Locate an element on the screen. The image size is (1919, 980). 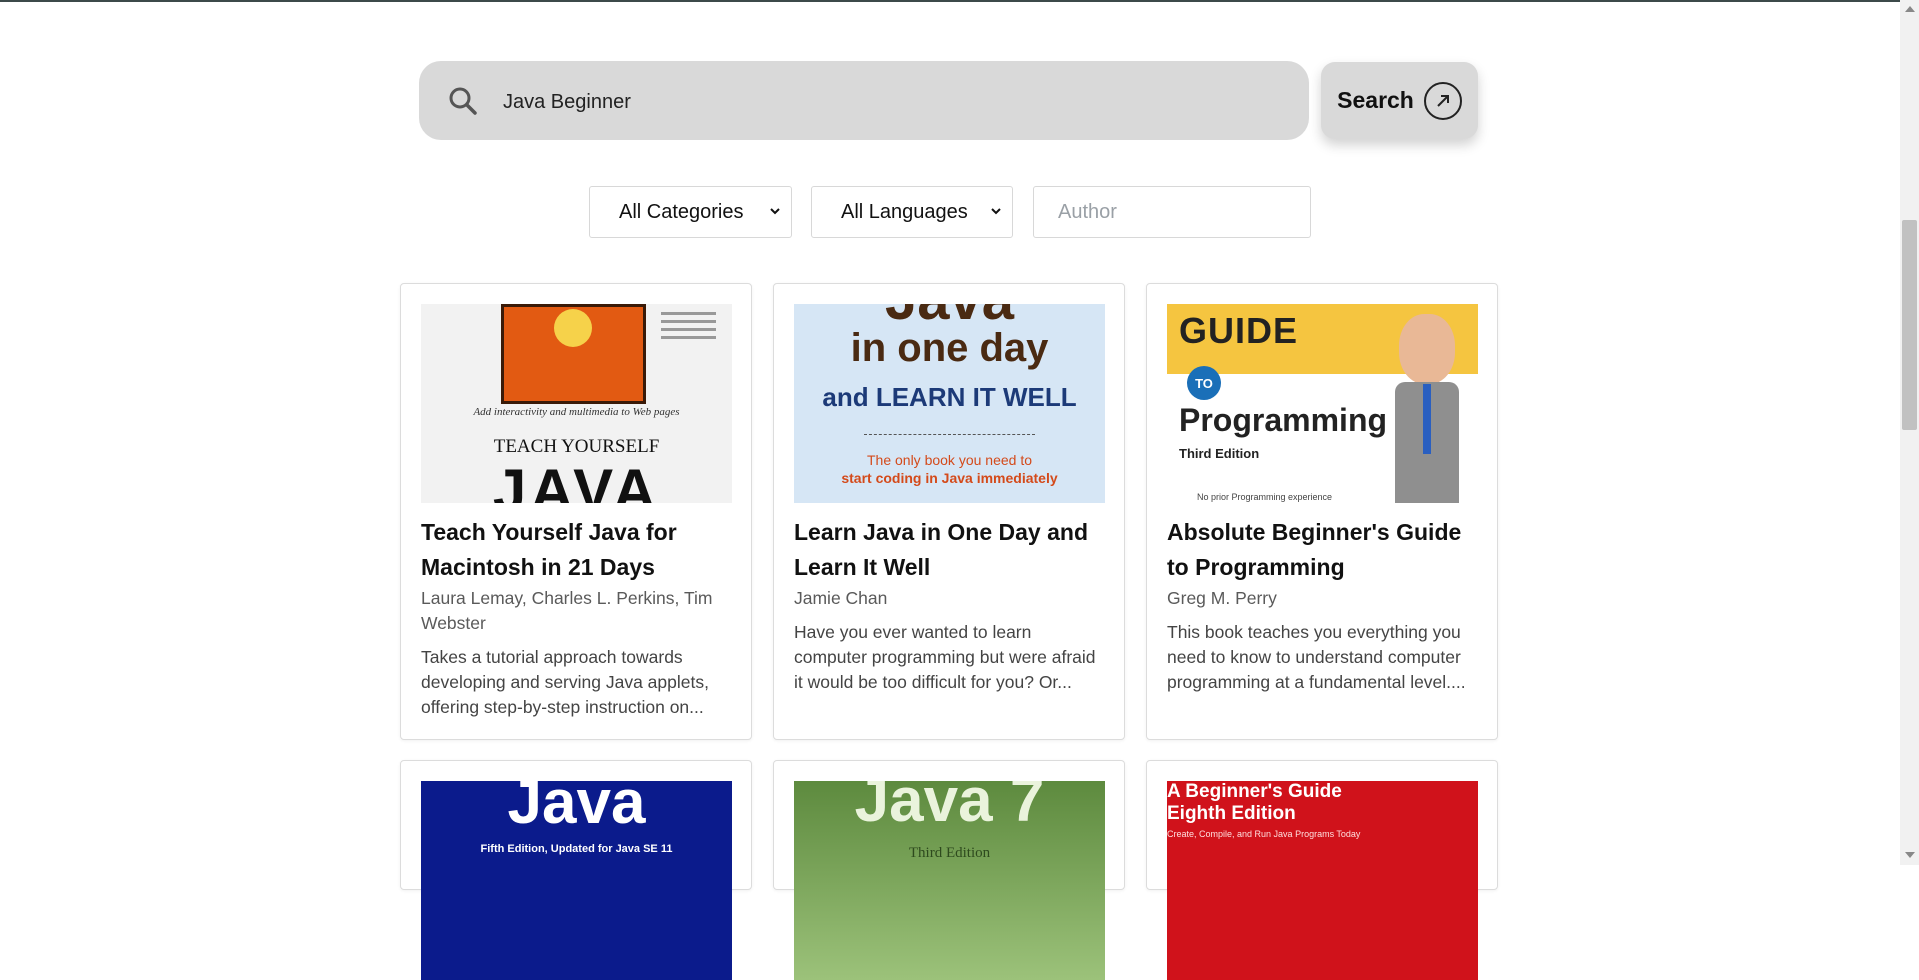
category-select: All Categories is located at coordinates (690, 212).